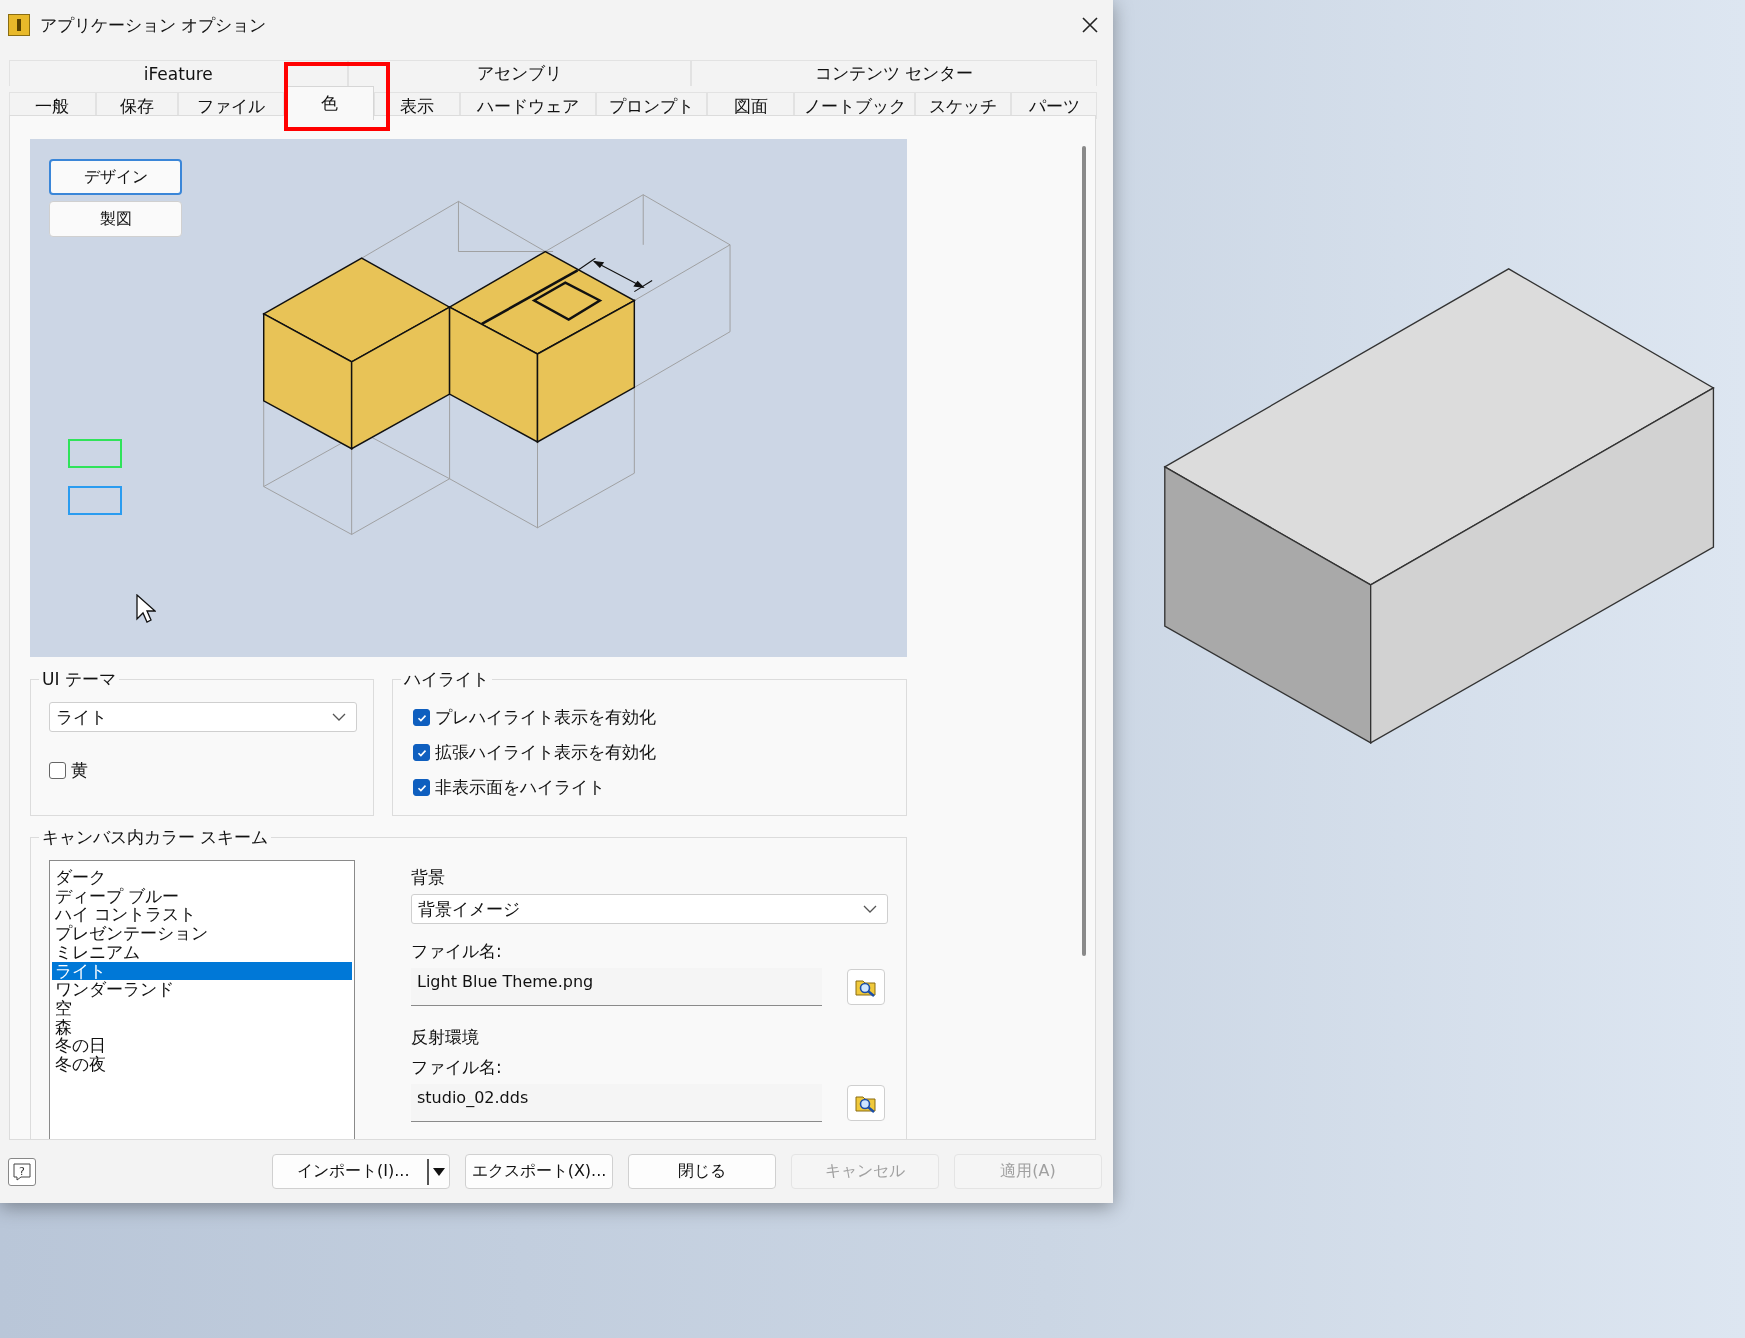 This screenshot has height=1338, width=1745. Describe the element at coordinates (202, 896) in the screenshot. I see `list-item: ディープ ブルー` at that location.